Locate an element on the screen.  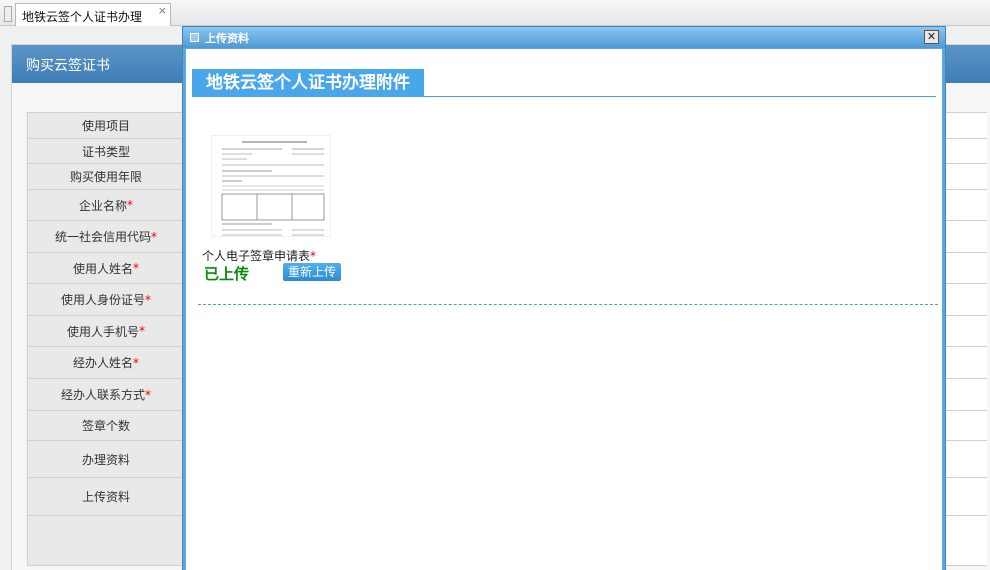
form-row-label: 统一社会信用代码 * is located at coordinates (106, 236).